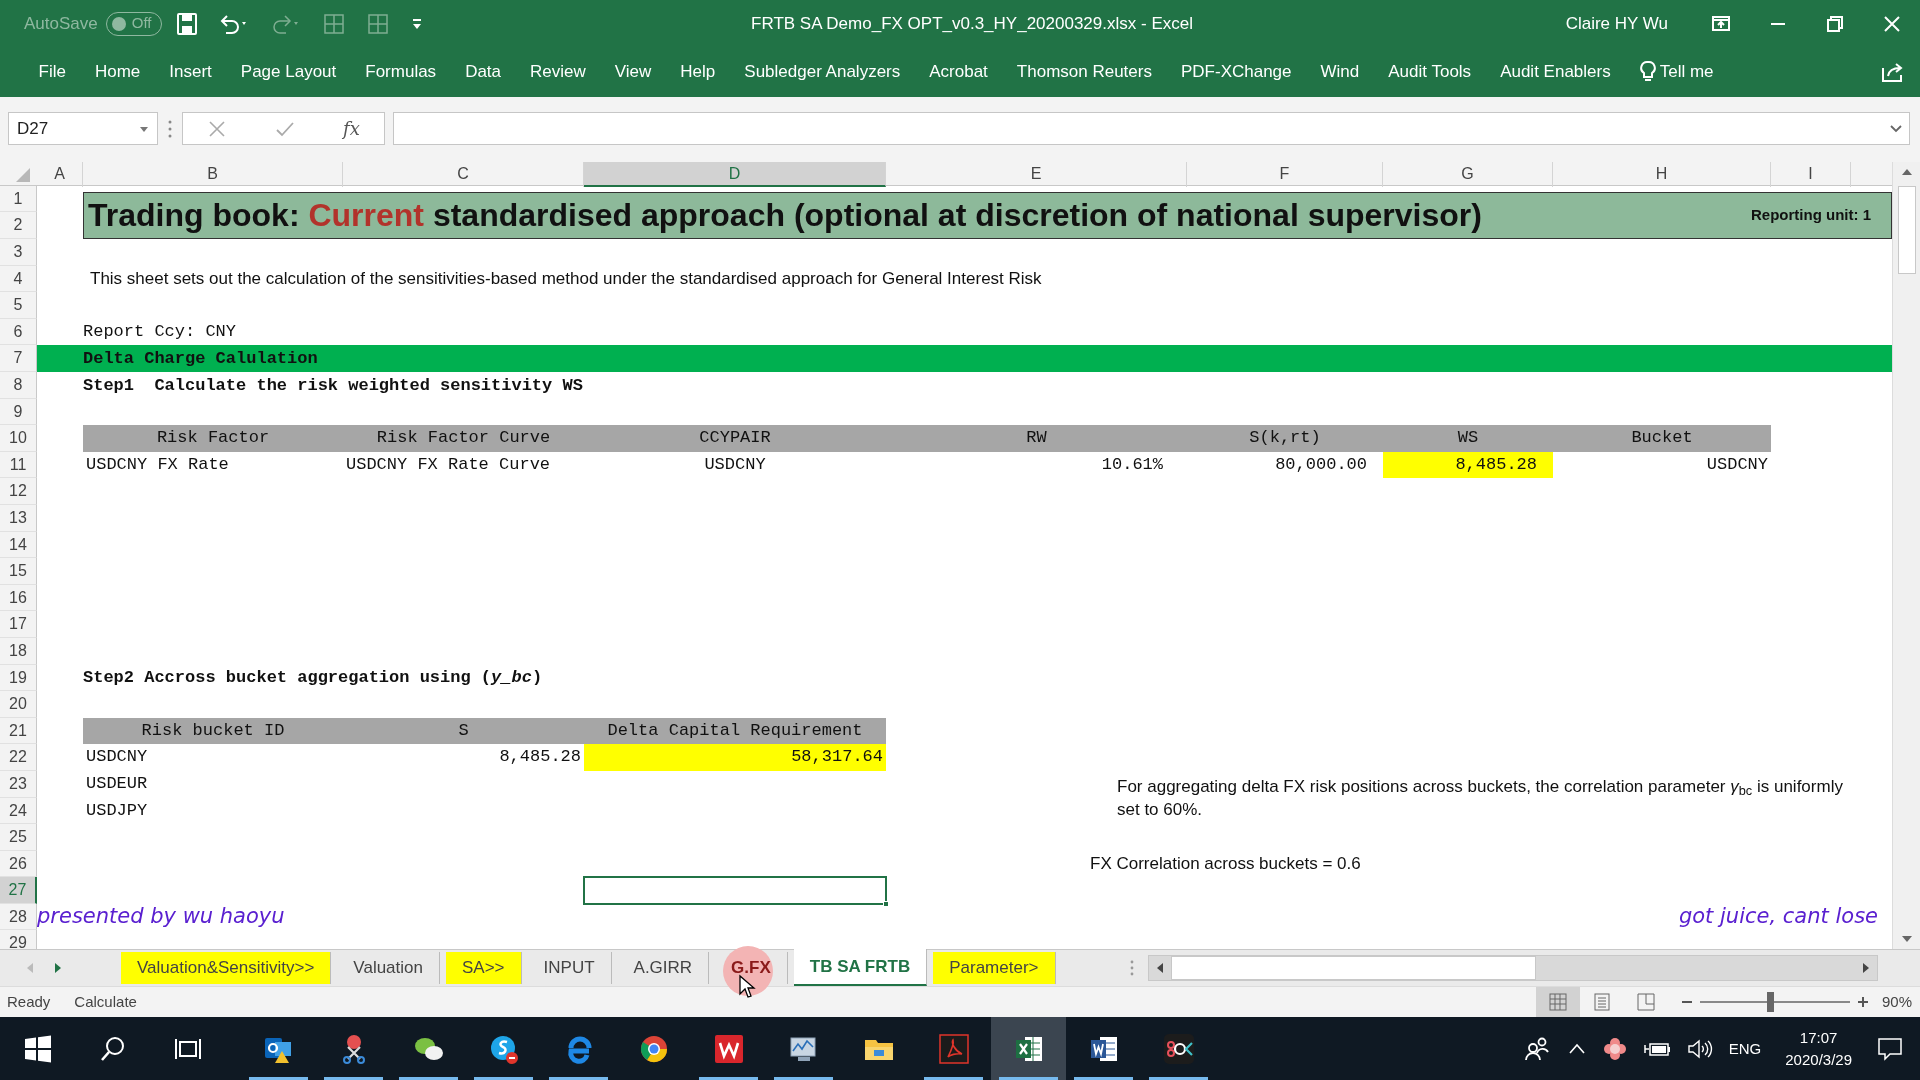  Describe the element at coordinates (18, 226) in the screenshot. I see `row-header: 2` at that location.